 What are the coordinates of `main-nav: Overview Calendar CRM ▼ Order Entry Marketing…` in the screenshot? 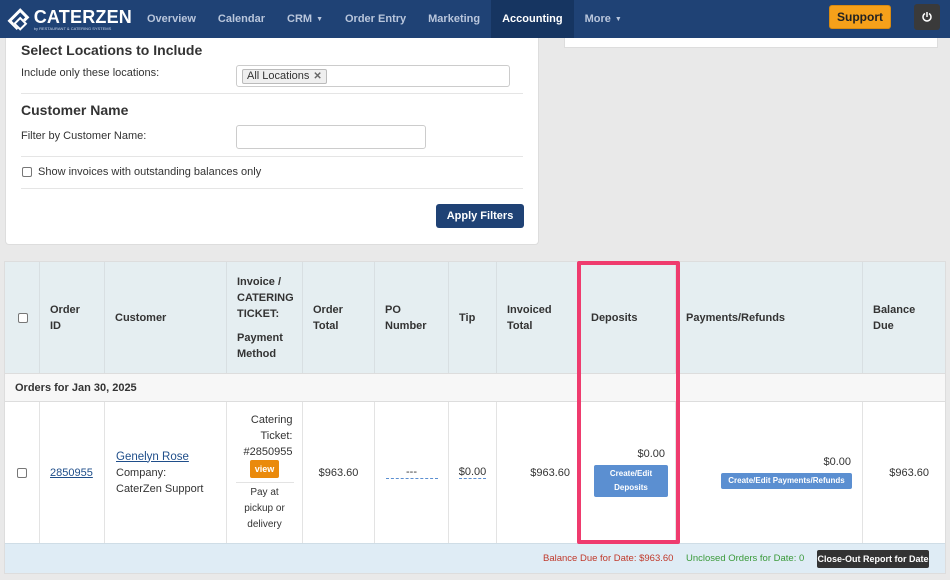 It's located at (384, 19).